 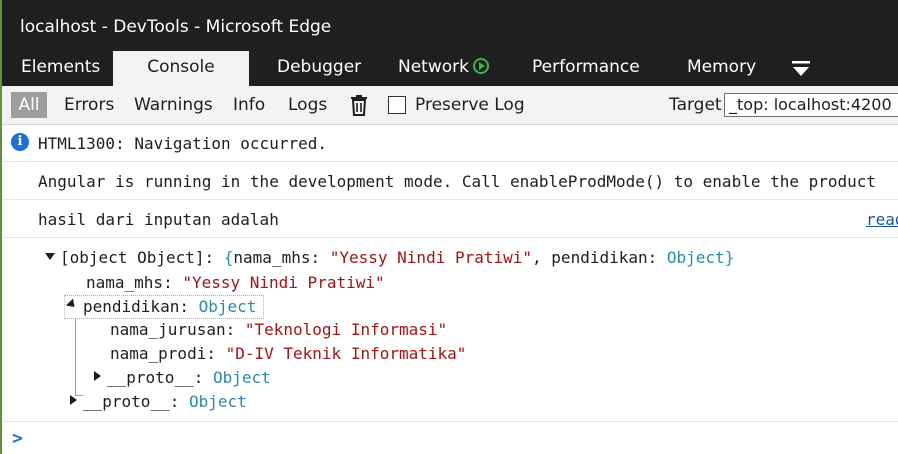 I want to click on filter-warnings-button: Warnings, so click(x=173, y=105).